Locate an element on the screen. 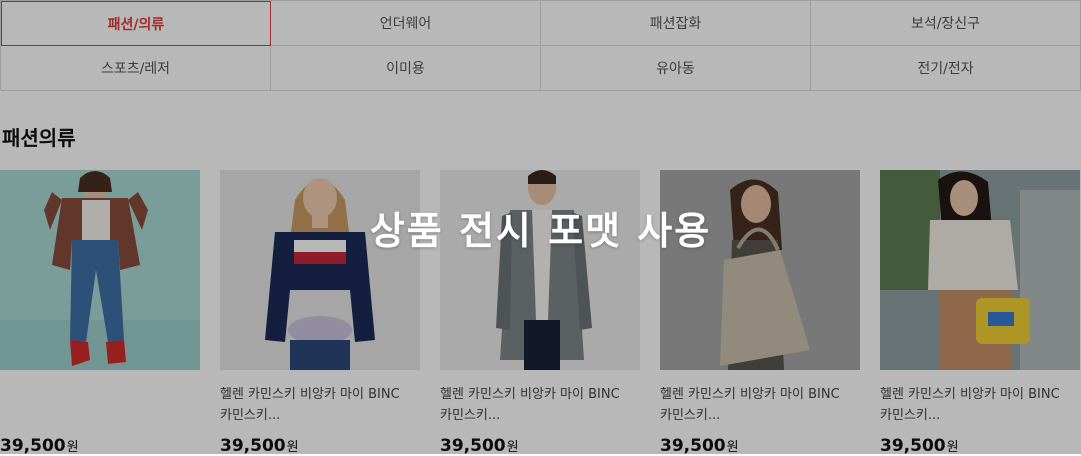 This screenshot has height=456, width=1081. tab-jewelry: 보석/장신구 is located at coordinates (946, 23).